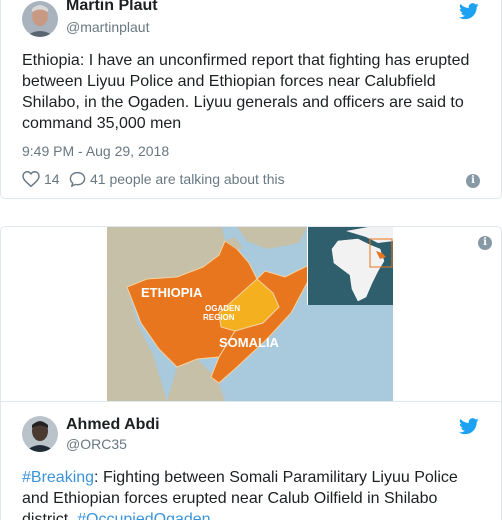 The width and height of the screenshot is (502, 520). What do you see at coordinates (31, 179) in the screenshot?
I see `heart-icon` at bounding box center [31, 179].